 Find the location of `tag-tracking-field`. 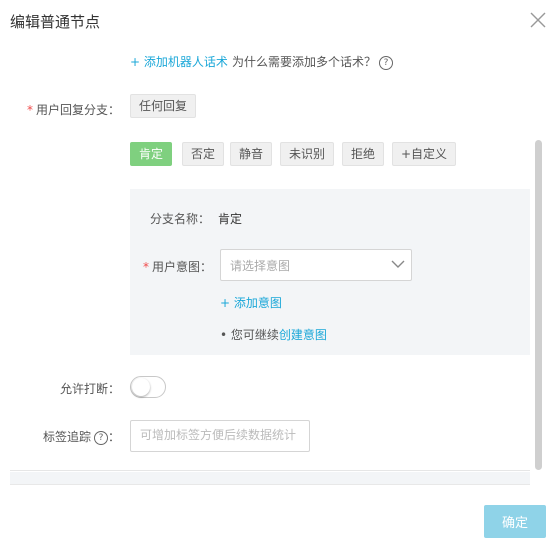

tag-tracking-field is located at coordinates (220, 436).